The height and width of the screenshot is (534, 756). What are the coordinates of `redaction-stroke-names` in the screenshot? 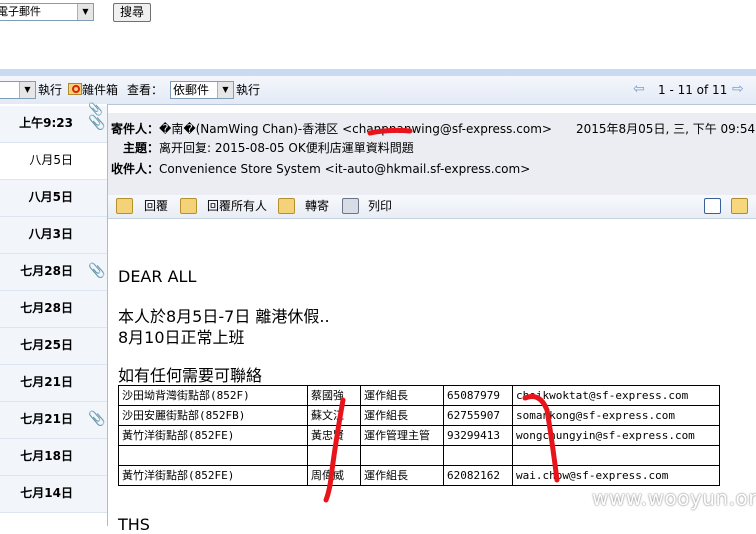 It's located at (334, 450).